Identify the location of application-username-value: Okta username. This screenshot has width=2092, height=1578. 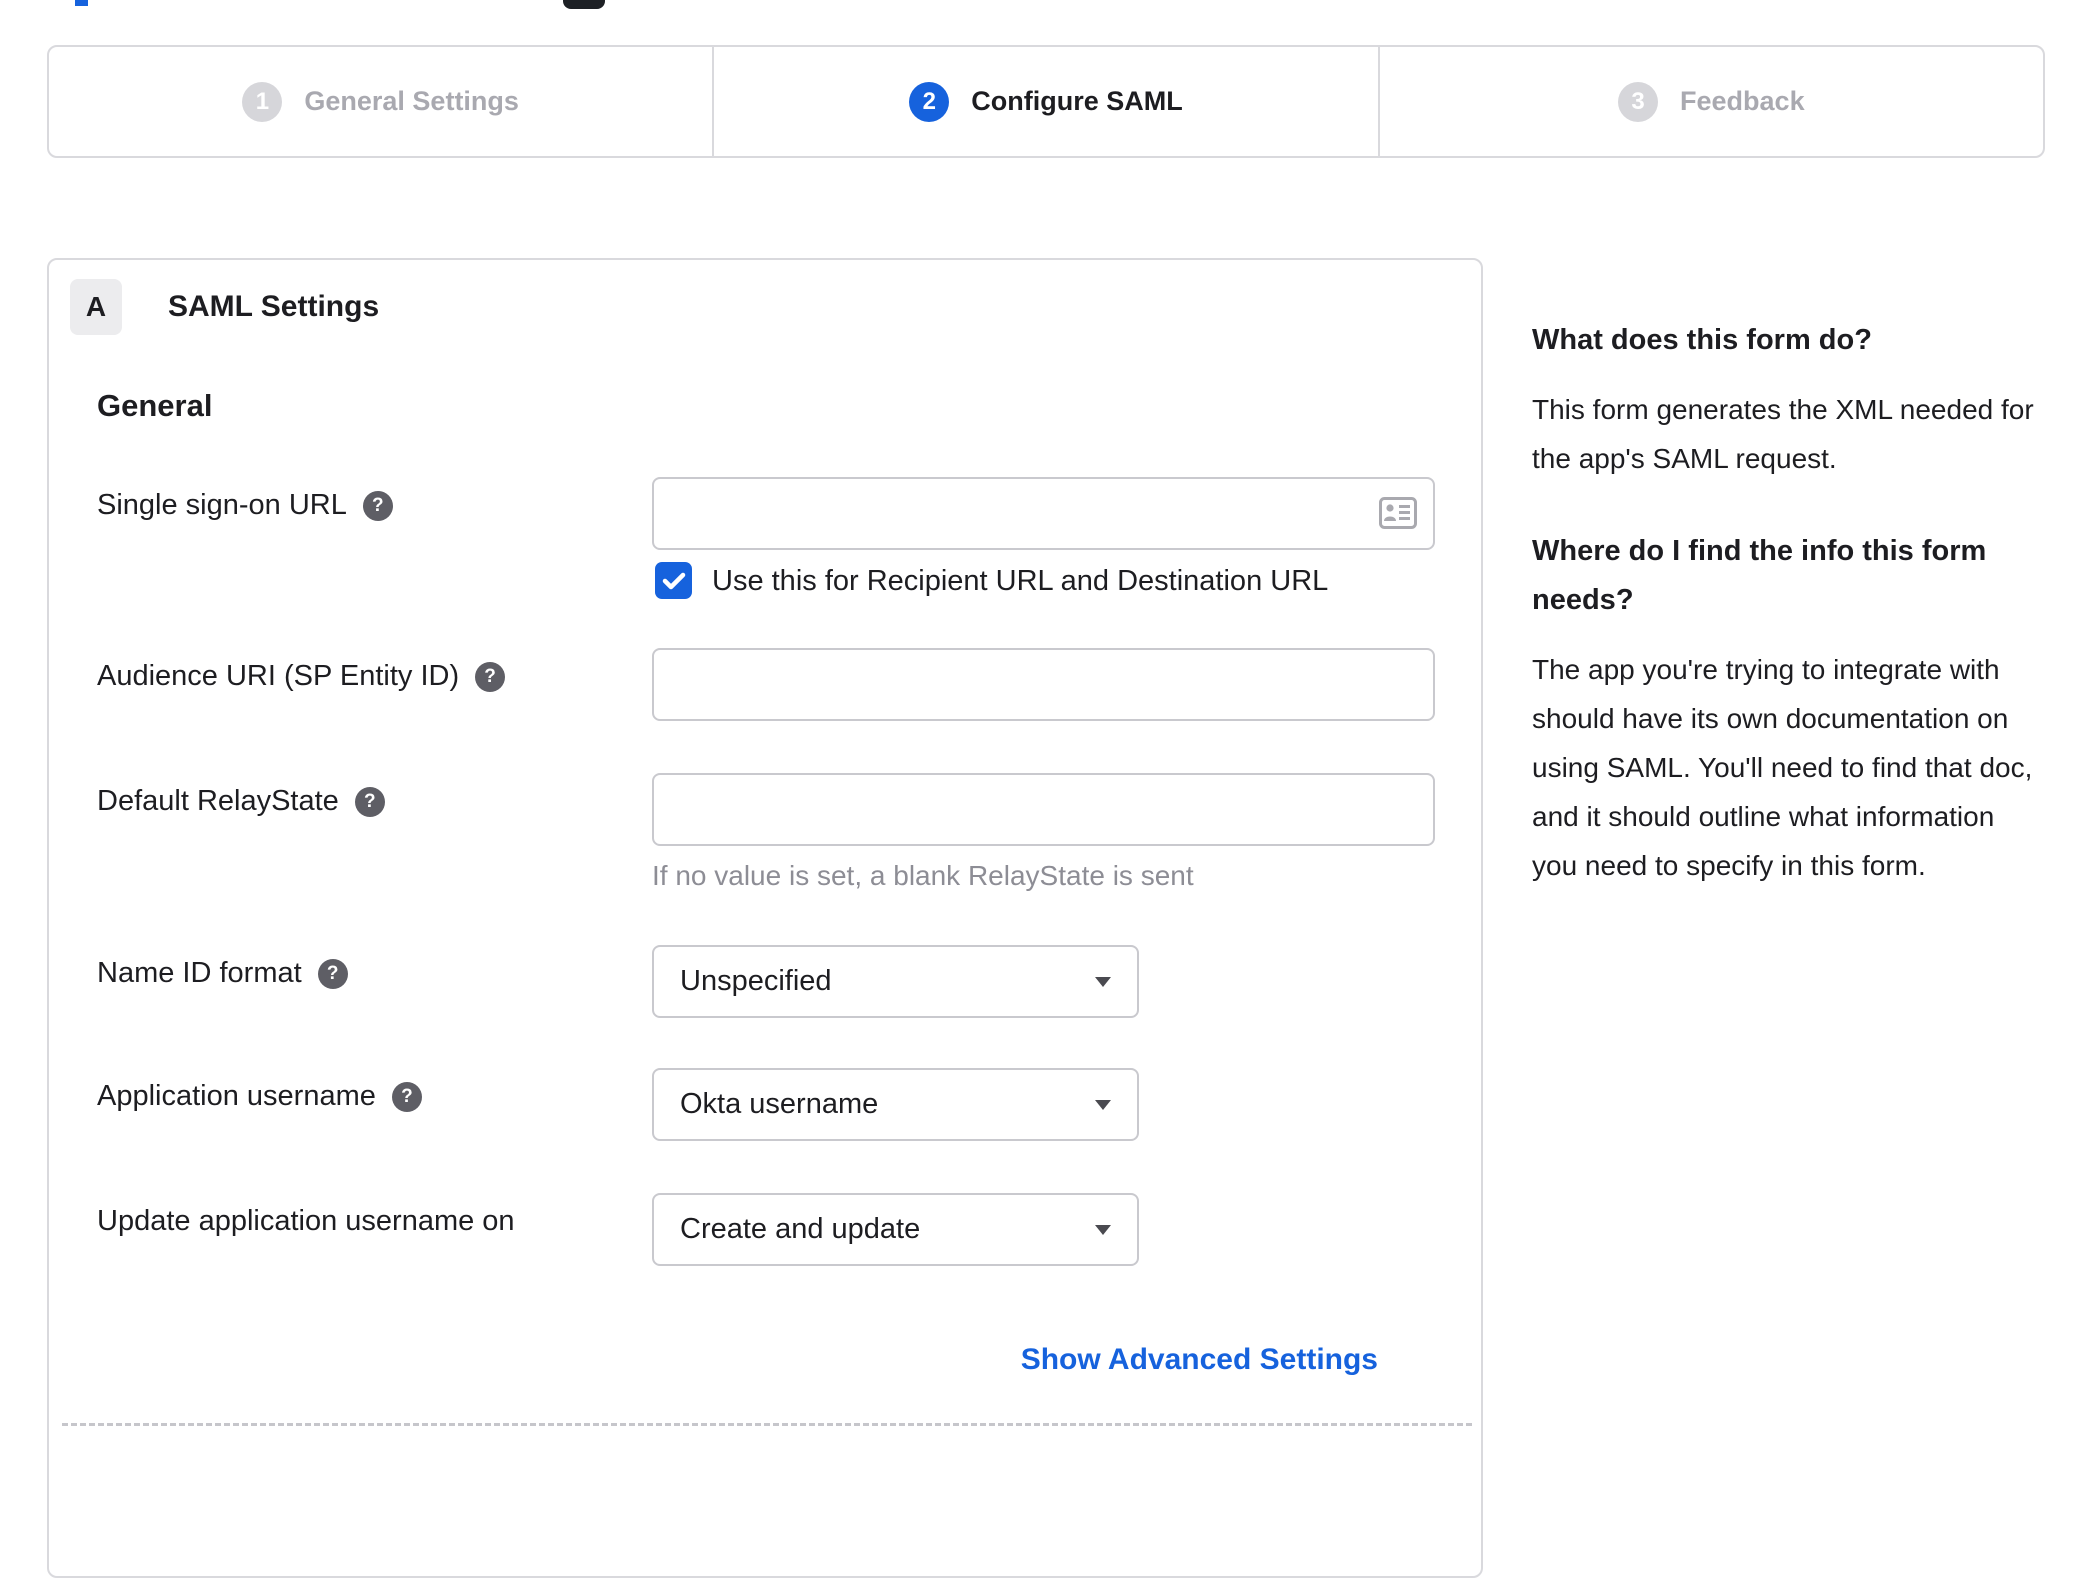
(779, 1104).